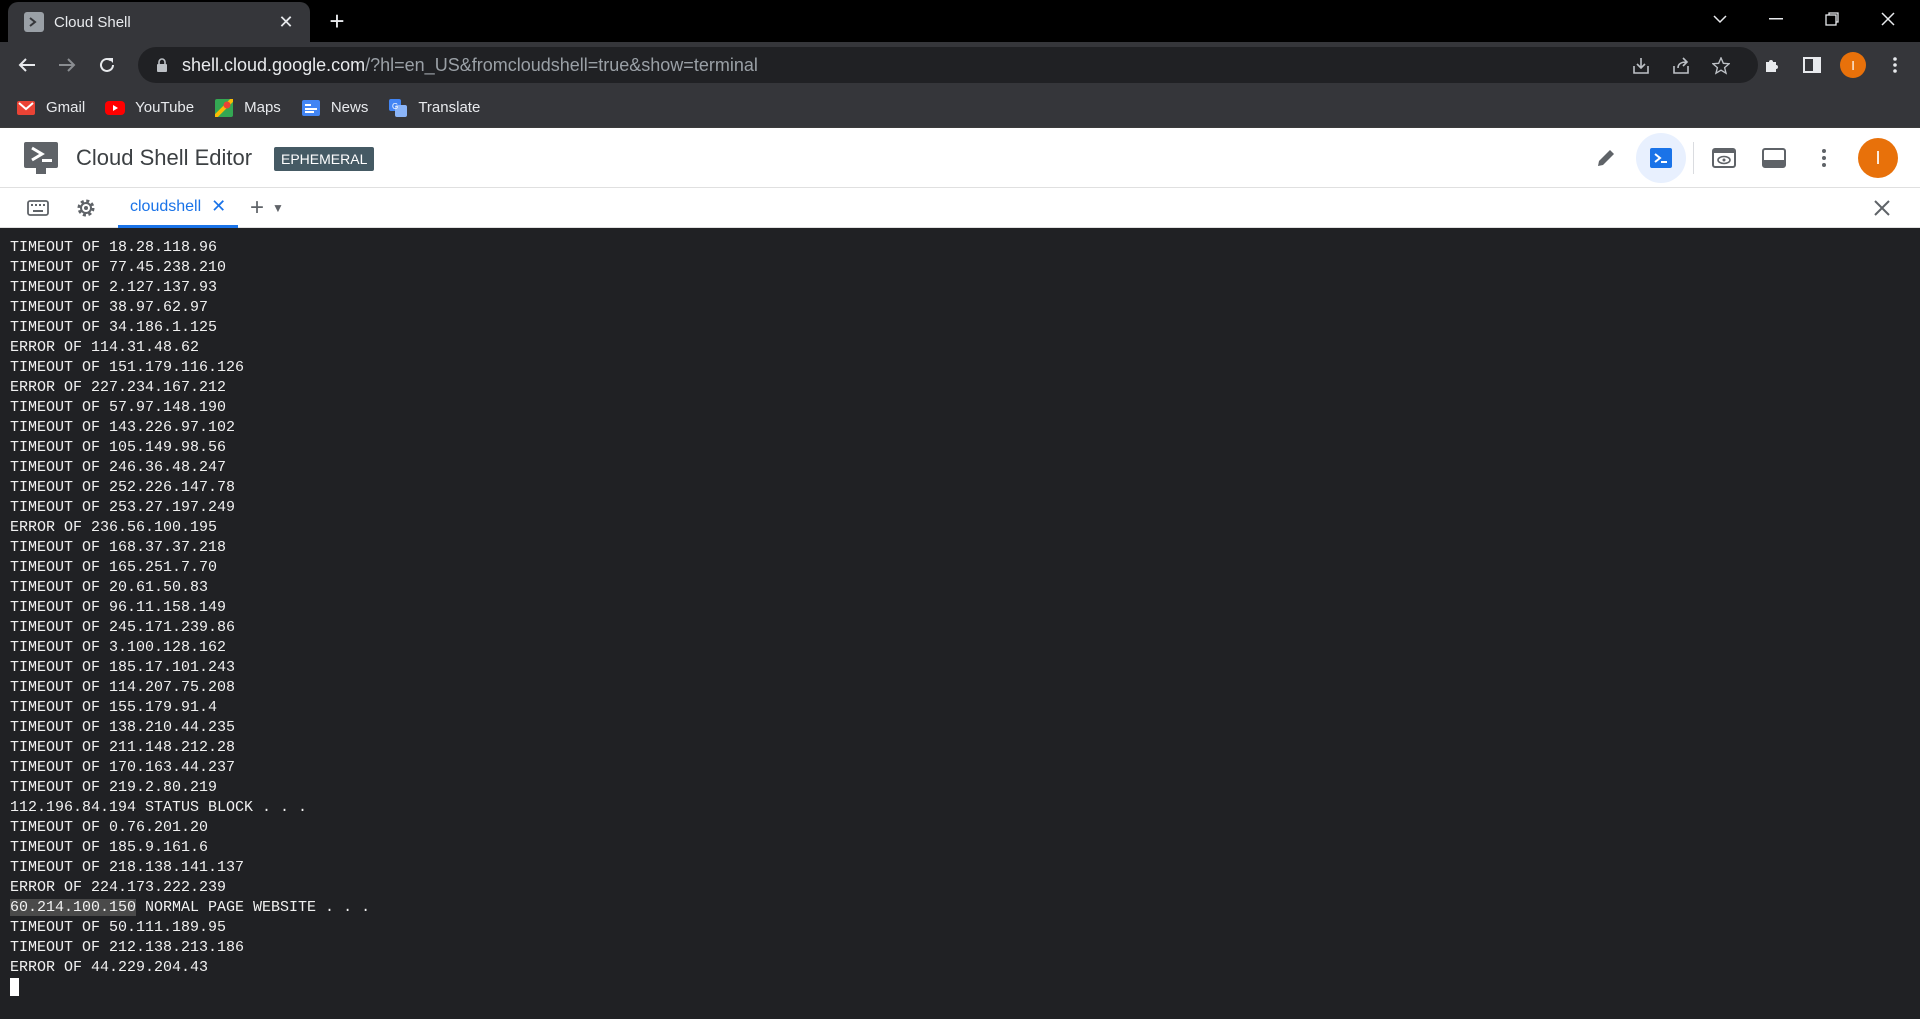 The height and width of the screenshot is (1019, 1920). Describe the element at coordinates (123, 427) in the screenshot. I see `terminal-line: TIMEOUT OF 143.226.97.102` at that location.